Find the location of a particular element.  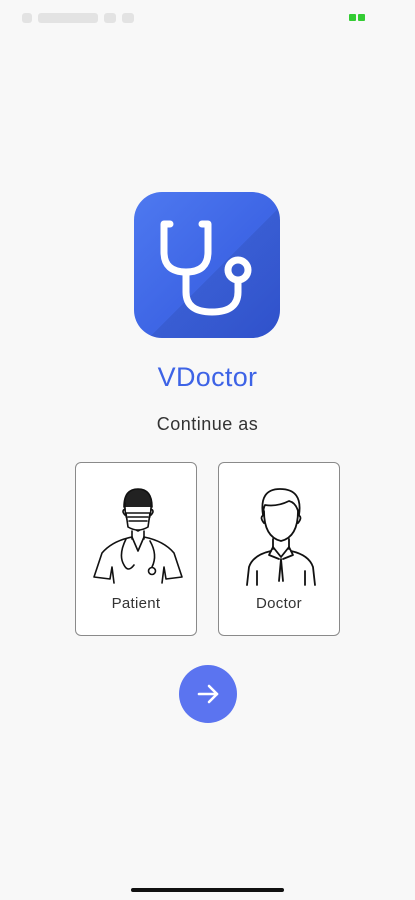

patient-role-card: Patient is located at coordinates (136, 549).